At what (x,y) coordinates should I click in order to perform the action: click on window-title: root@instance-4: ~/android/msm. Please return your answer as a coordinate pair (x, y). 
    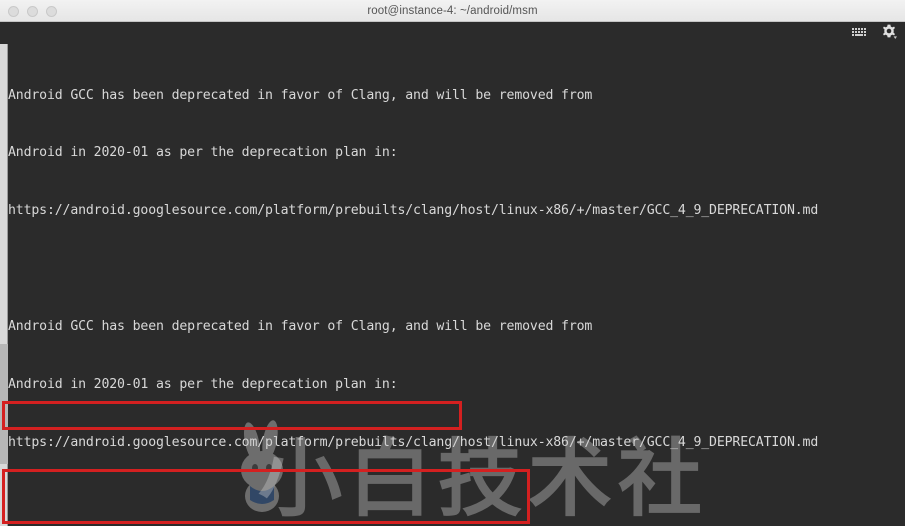
    Looking at the image, I should click on (452, 10).